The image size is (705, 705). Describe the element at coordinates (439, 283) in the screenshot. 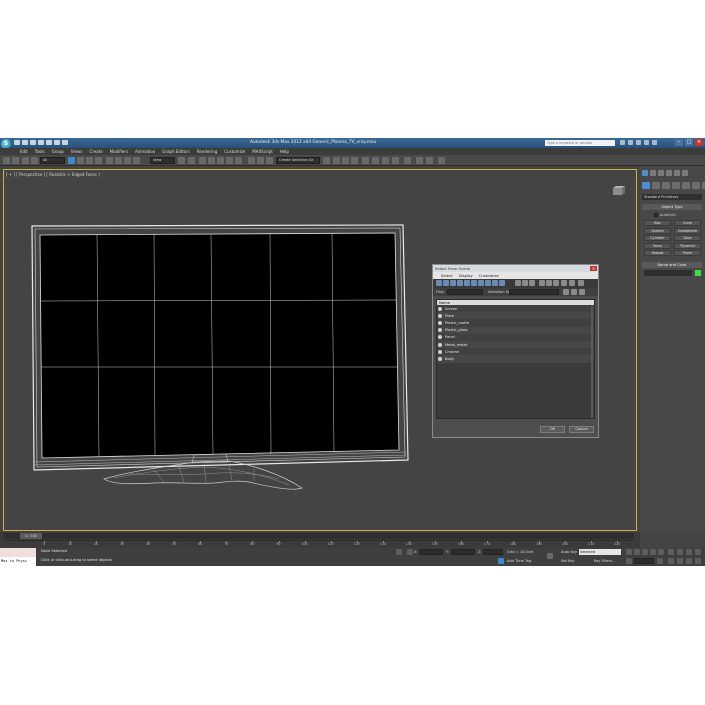

I see `display-geometry-icon` at that location.